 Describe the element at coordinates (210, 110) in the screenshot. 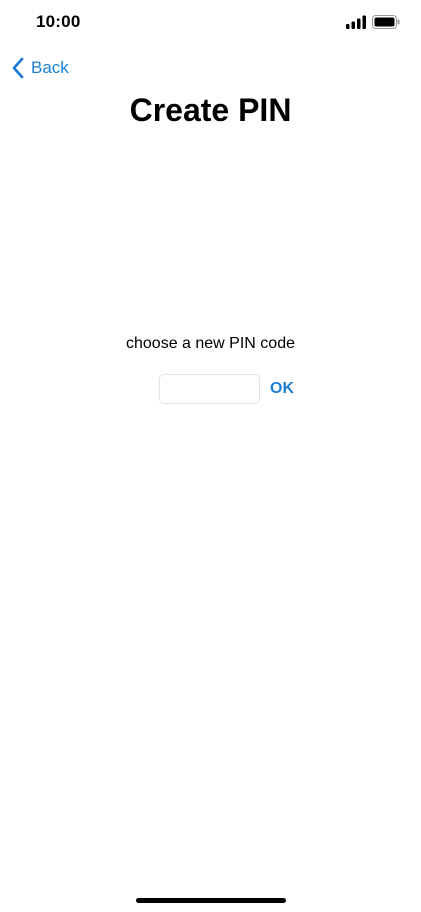

I see `page-title: Create PIN` at that location.